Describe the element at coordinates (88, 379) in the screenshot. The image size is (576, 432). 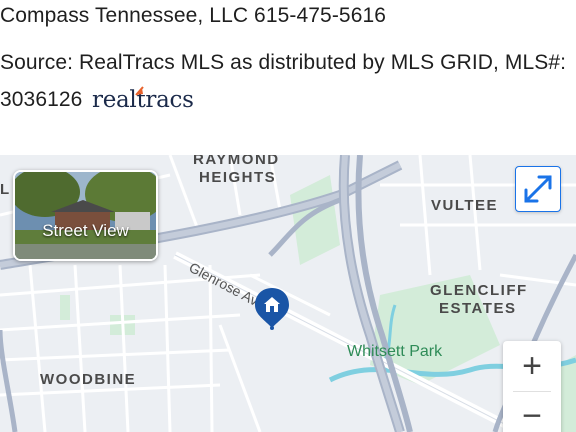
I see `neighborhood-label: WOODBINE` at that location.